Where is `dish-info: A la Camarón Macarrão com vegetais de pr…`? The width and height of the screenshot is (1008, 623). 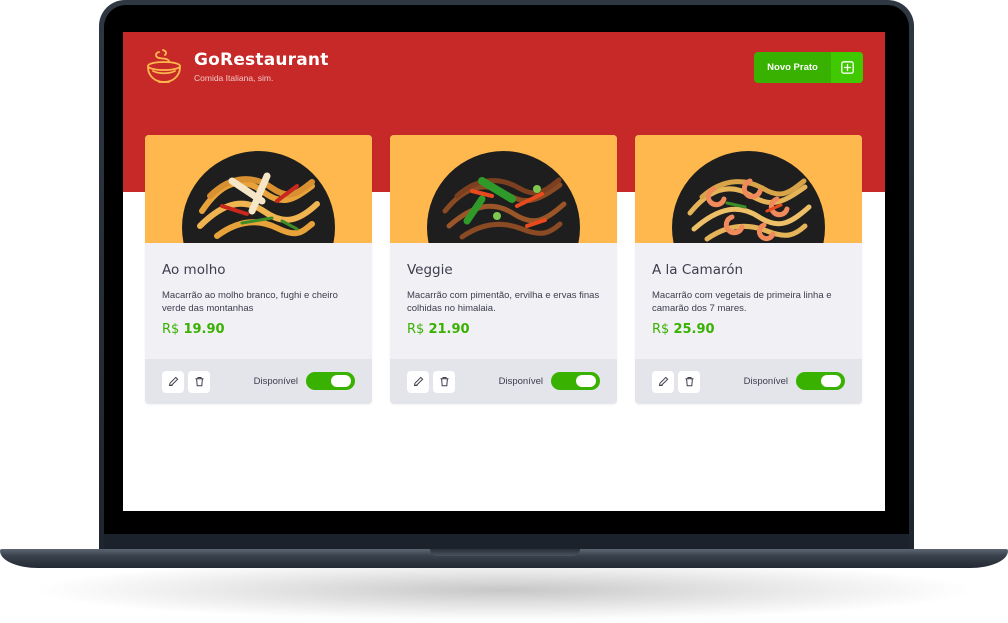 dish-info: A la Camarón Macarrão com vegetais de pr… is located at coordinates (748, 301).